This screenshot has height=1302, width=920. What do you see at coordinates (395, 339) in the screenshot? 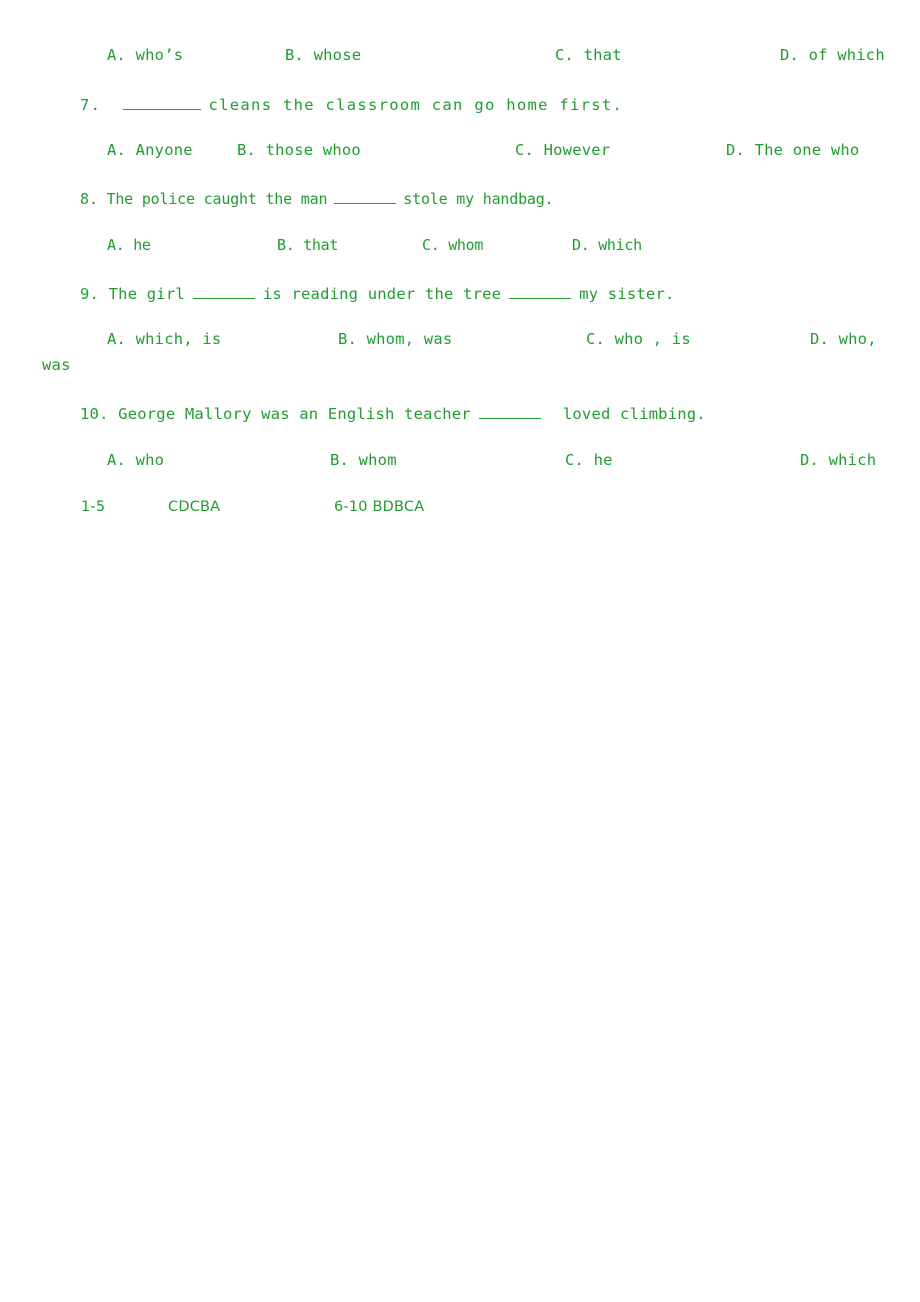
I see `option-b-q9: B. whom, was` at bounding box center [395, 339].